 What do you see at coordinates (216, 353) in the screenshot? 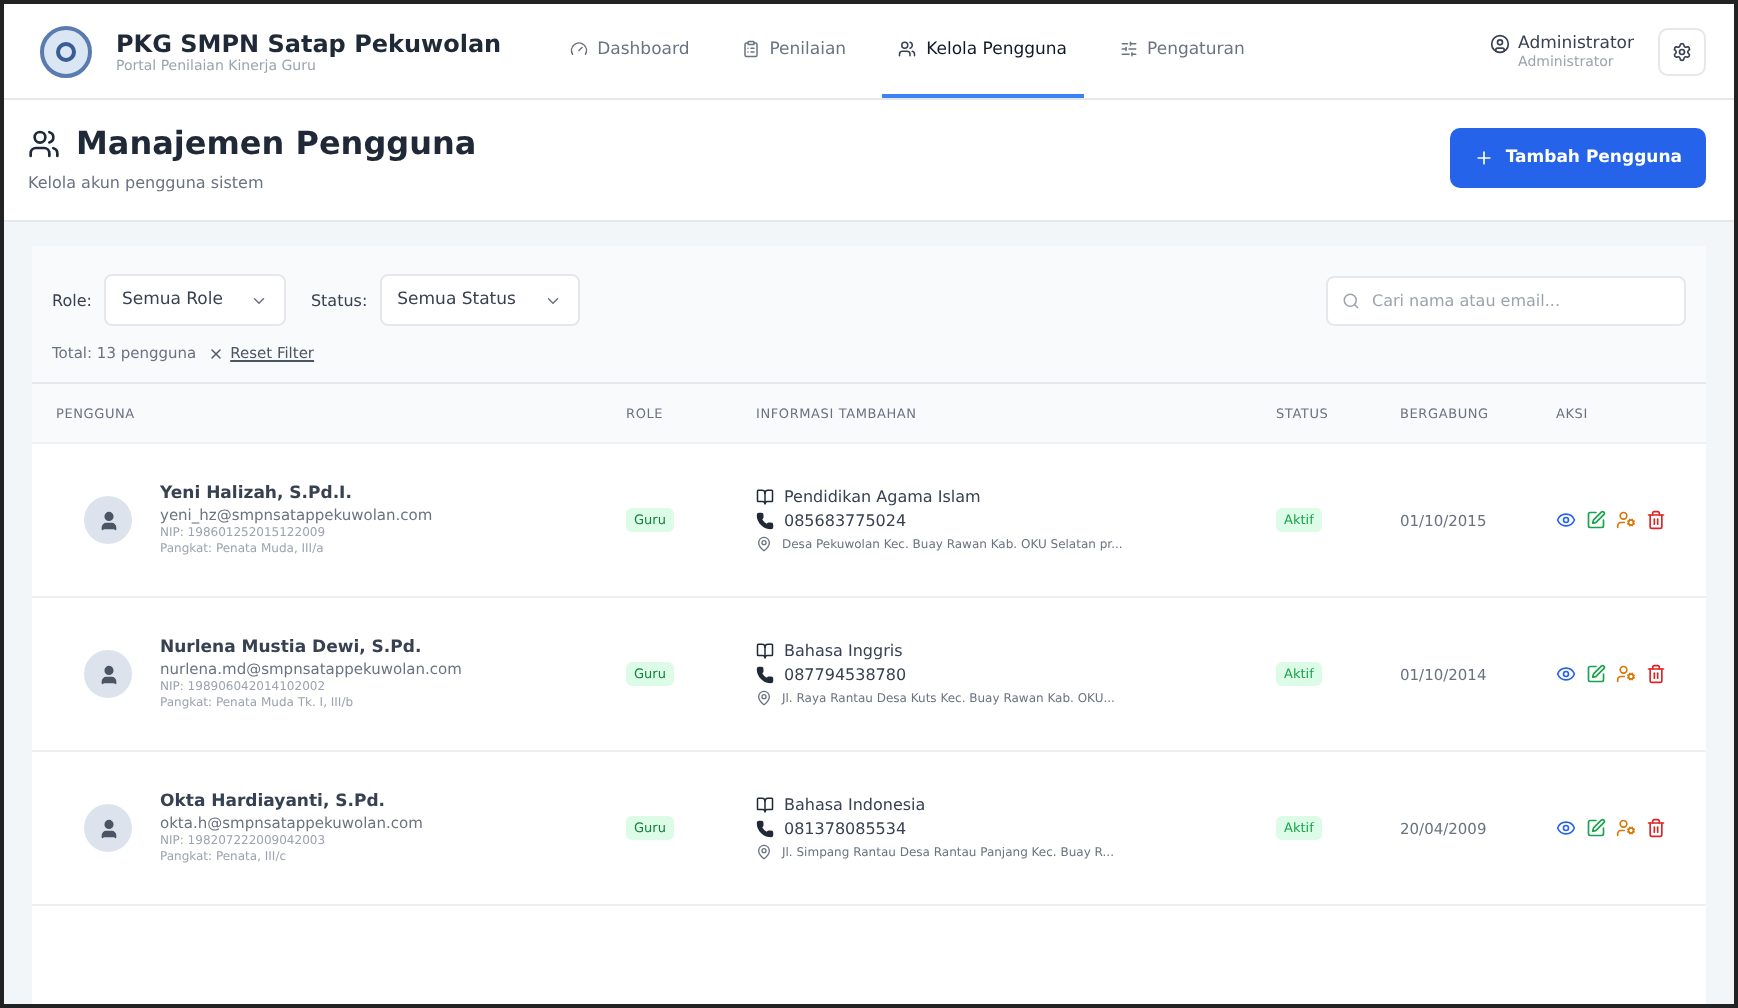
I see `close-icon` at bounding box center [216, 353].